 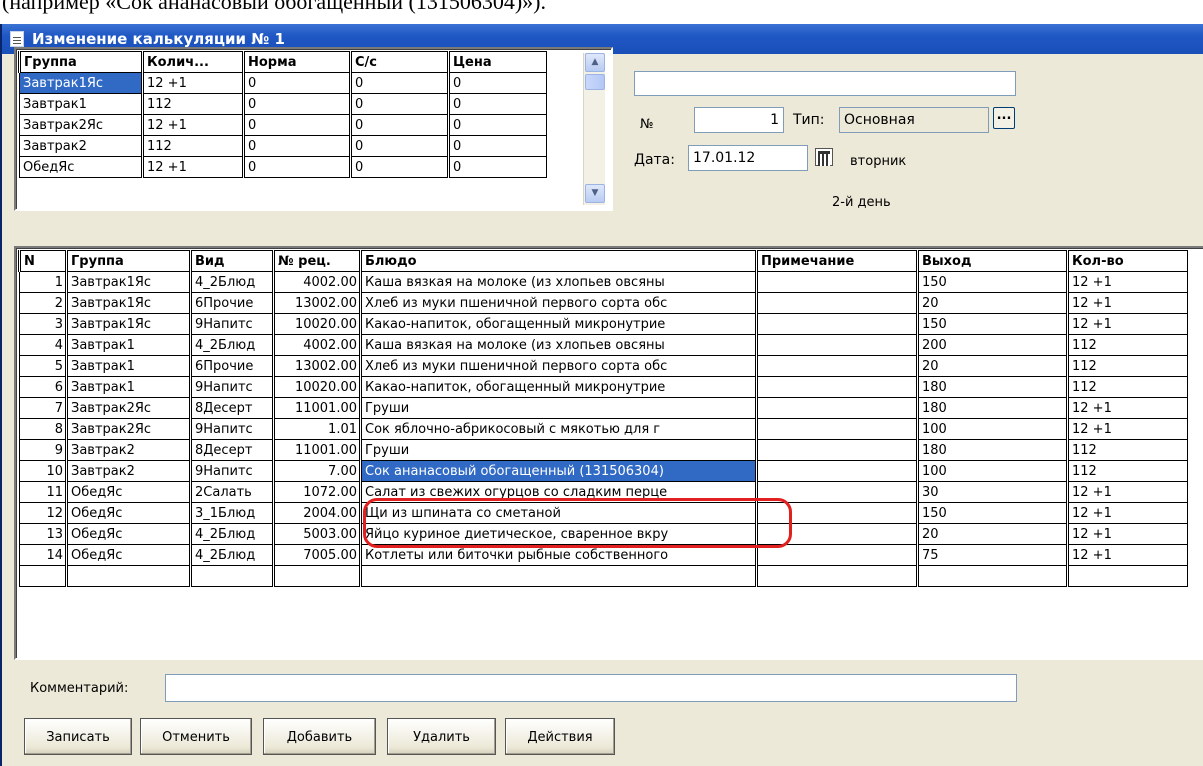 What do you see at coordinates (603, 408) in the screenshot?
I see `dishes-row: 7 Завтрак2Яс 8Десерт 11001.00 Груши 180 12 +1` at bounding box center [603, 408].